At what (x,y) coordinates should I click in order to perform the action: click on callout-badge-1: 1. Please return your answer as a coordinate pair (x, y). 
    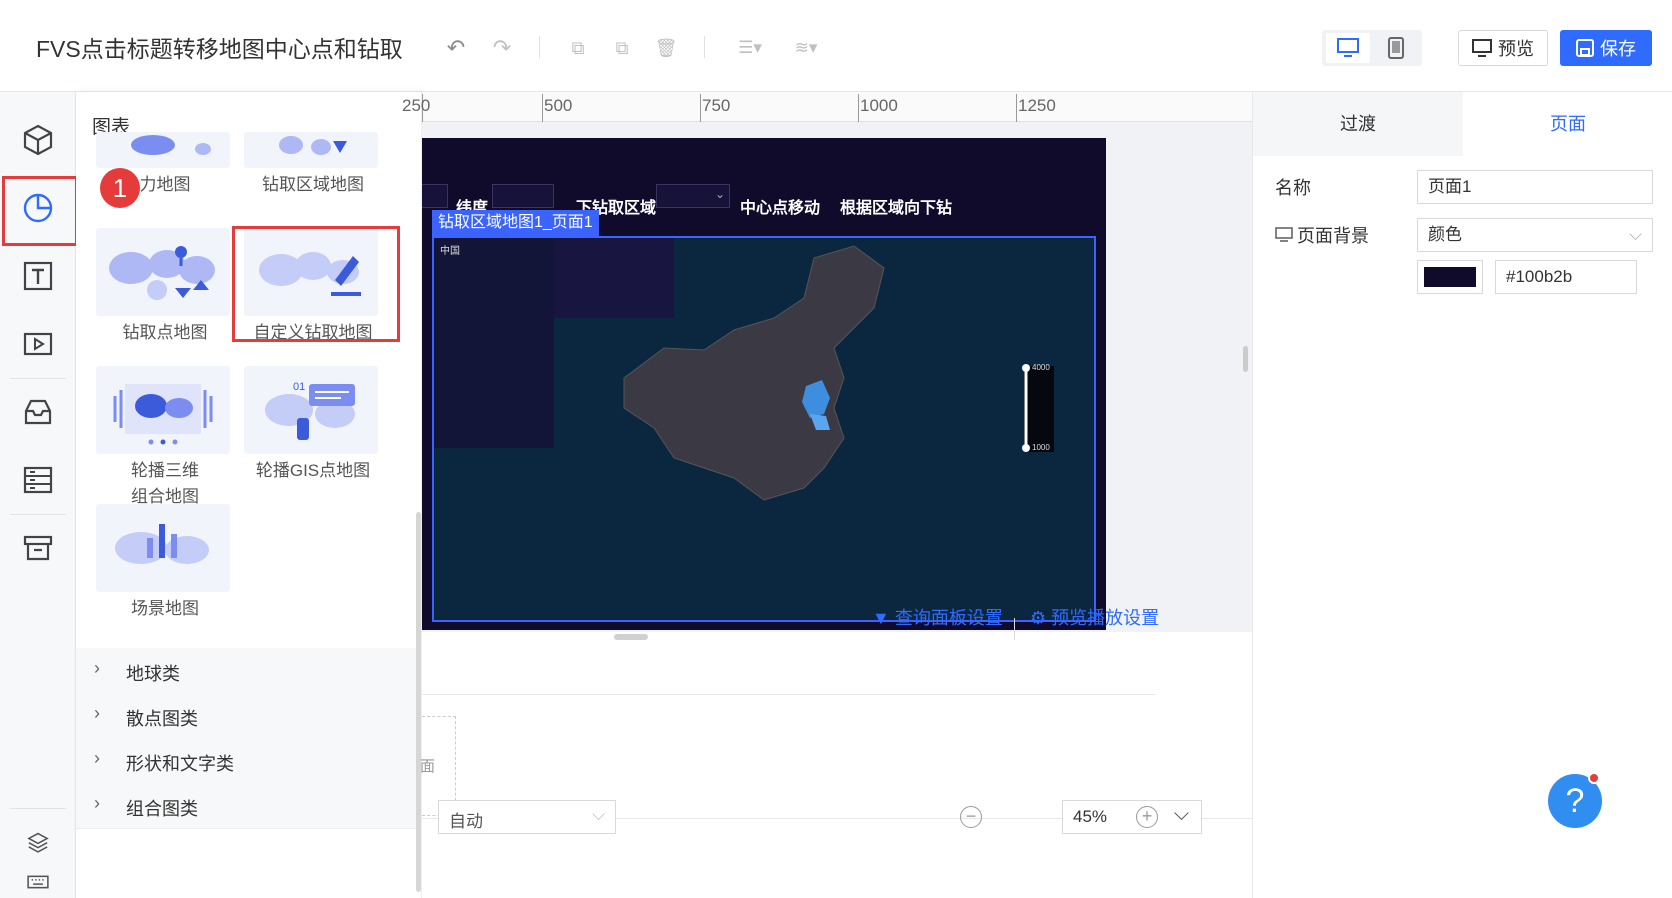
    Looking at the image, I should click on (120, 188).